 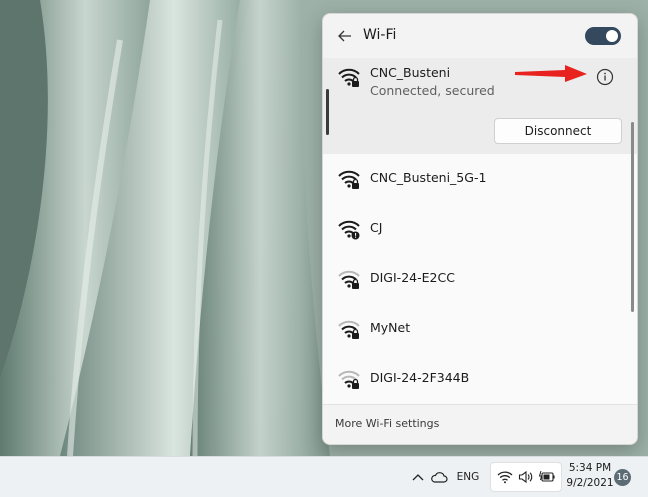 I want to click on network-item: MyNet, so click(x=477, y=329).